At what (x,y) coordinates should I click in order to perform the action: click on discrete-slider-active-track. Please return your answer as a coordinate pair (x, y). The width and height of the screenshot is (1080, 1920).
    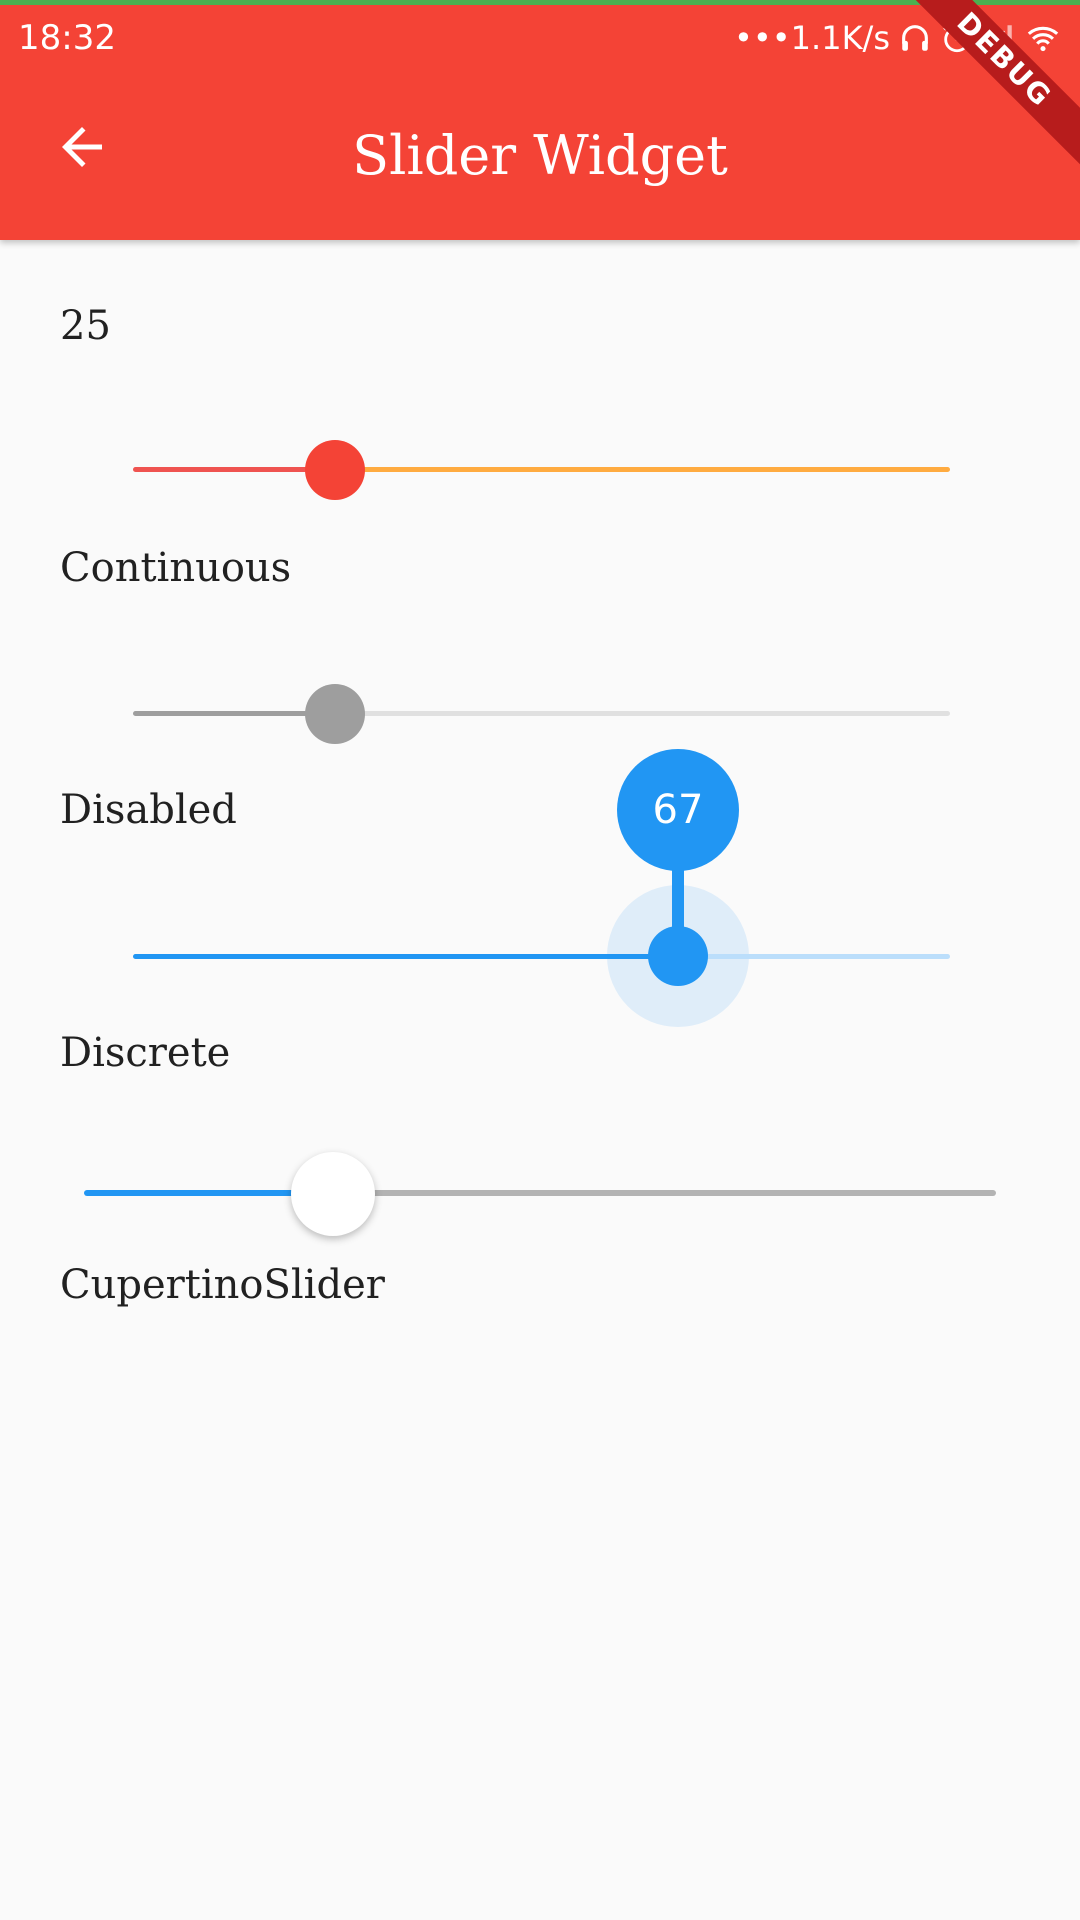
    Looking at the image, I should click on (405, 956).